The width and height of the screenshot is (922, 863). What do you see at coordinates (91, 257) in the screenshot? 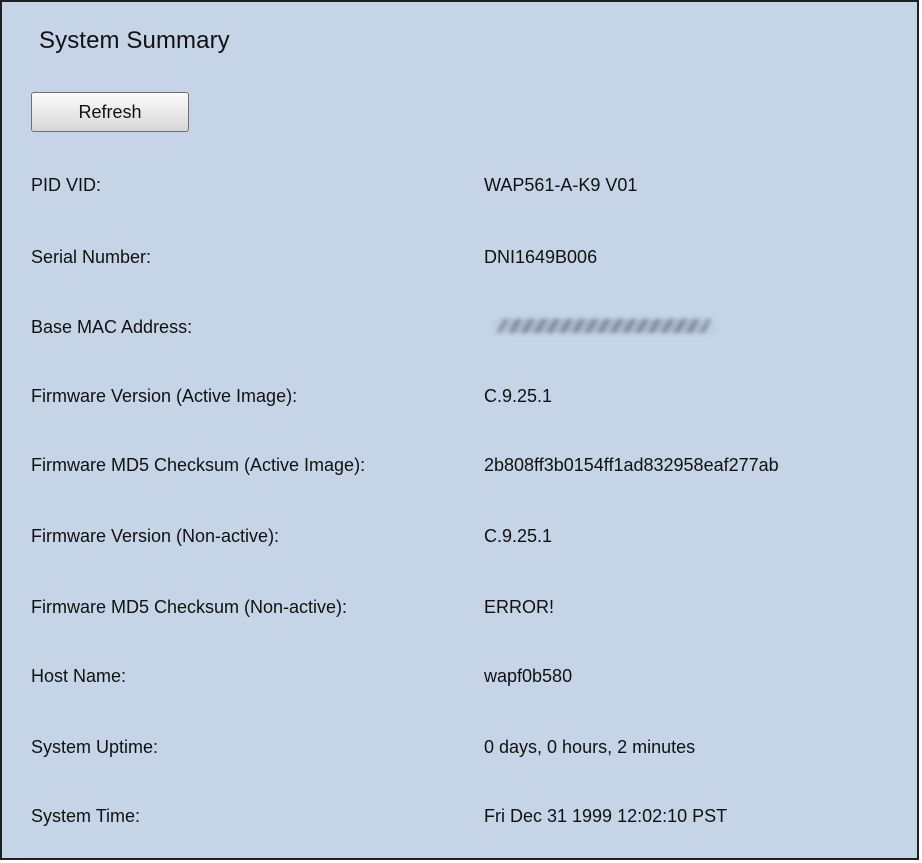
I see `serial-number-label: Serial Number:` at bounding box center [91, 257].